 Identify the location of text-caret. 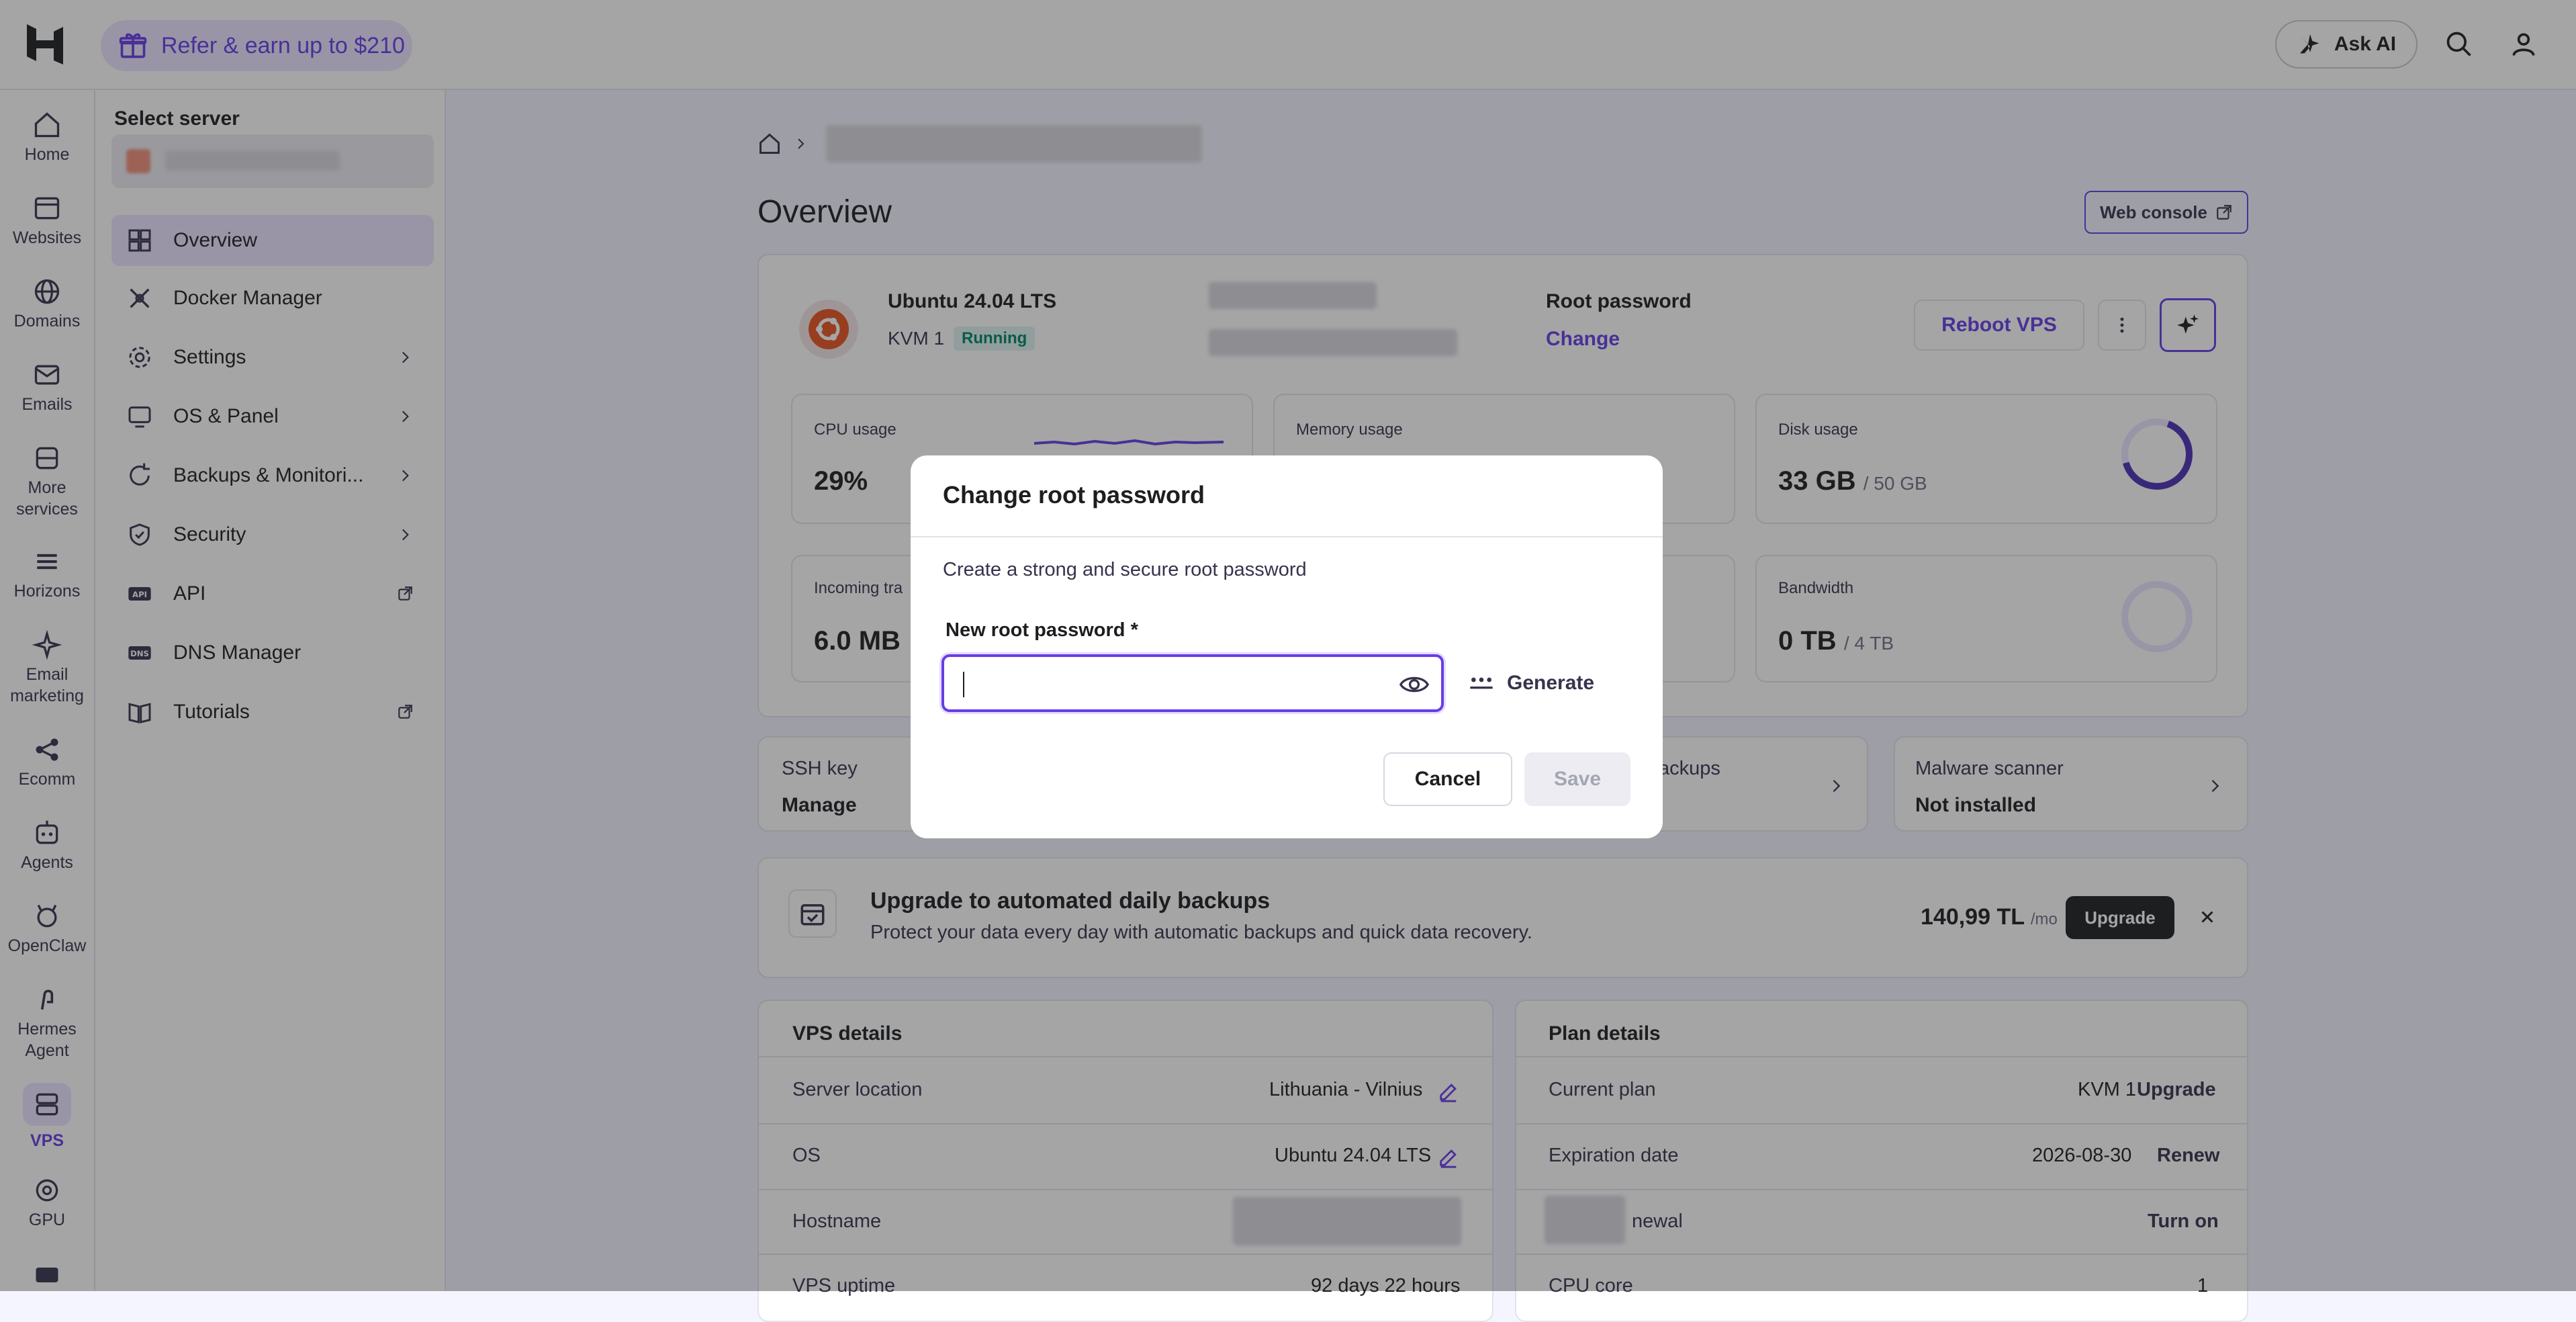
(963, 684).